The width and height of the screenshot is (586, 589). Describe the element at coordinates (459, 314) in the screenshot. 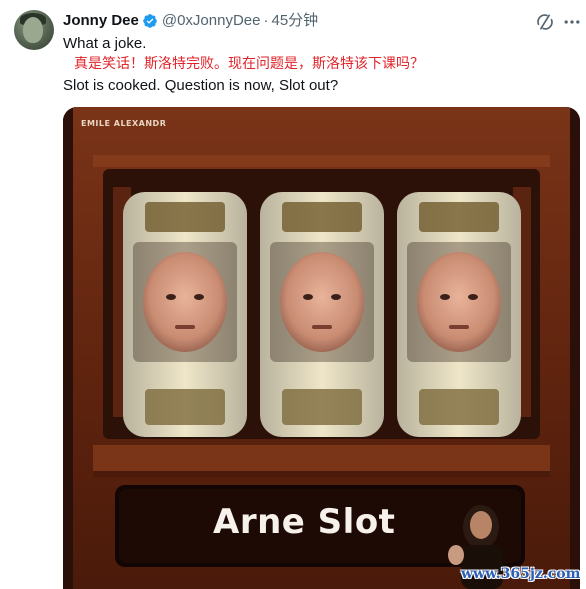

I see `reel-right` at that location.